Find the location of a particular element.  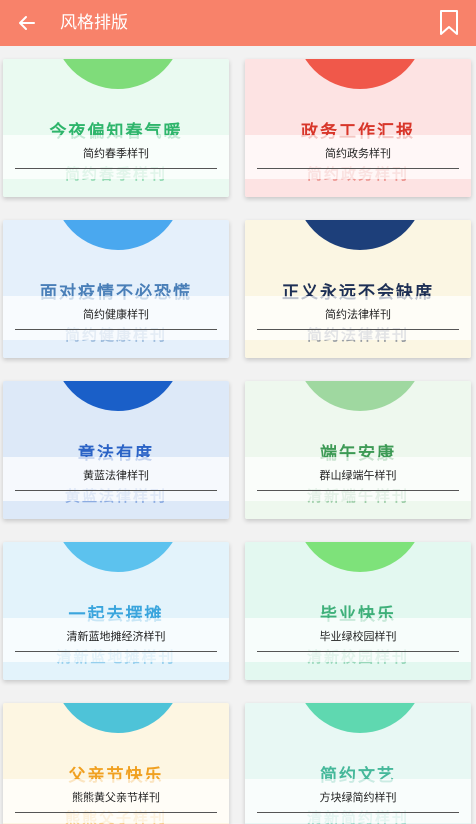

template-label: 简约政务样刊 is located at coordinates (358, 153).